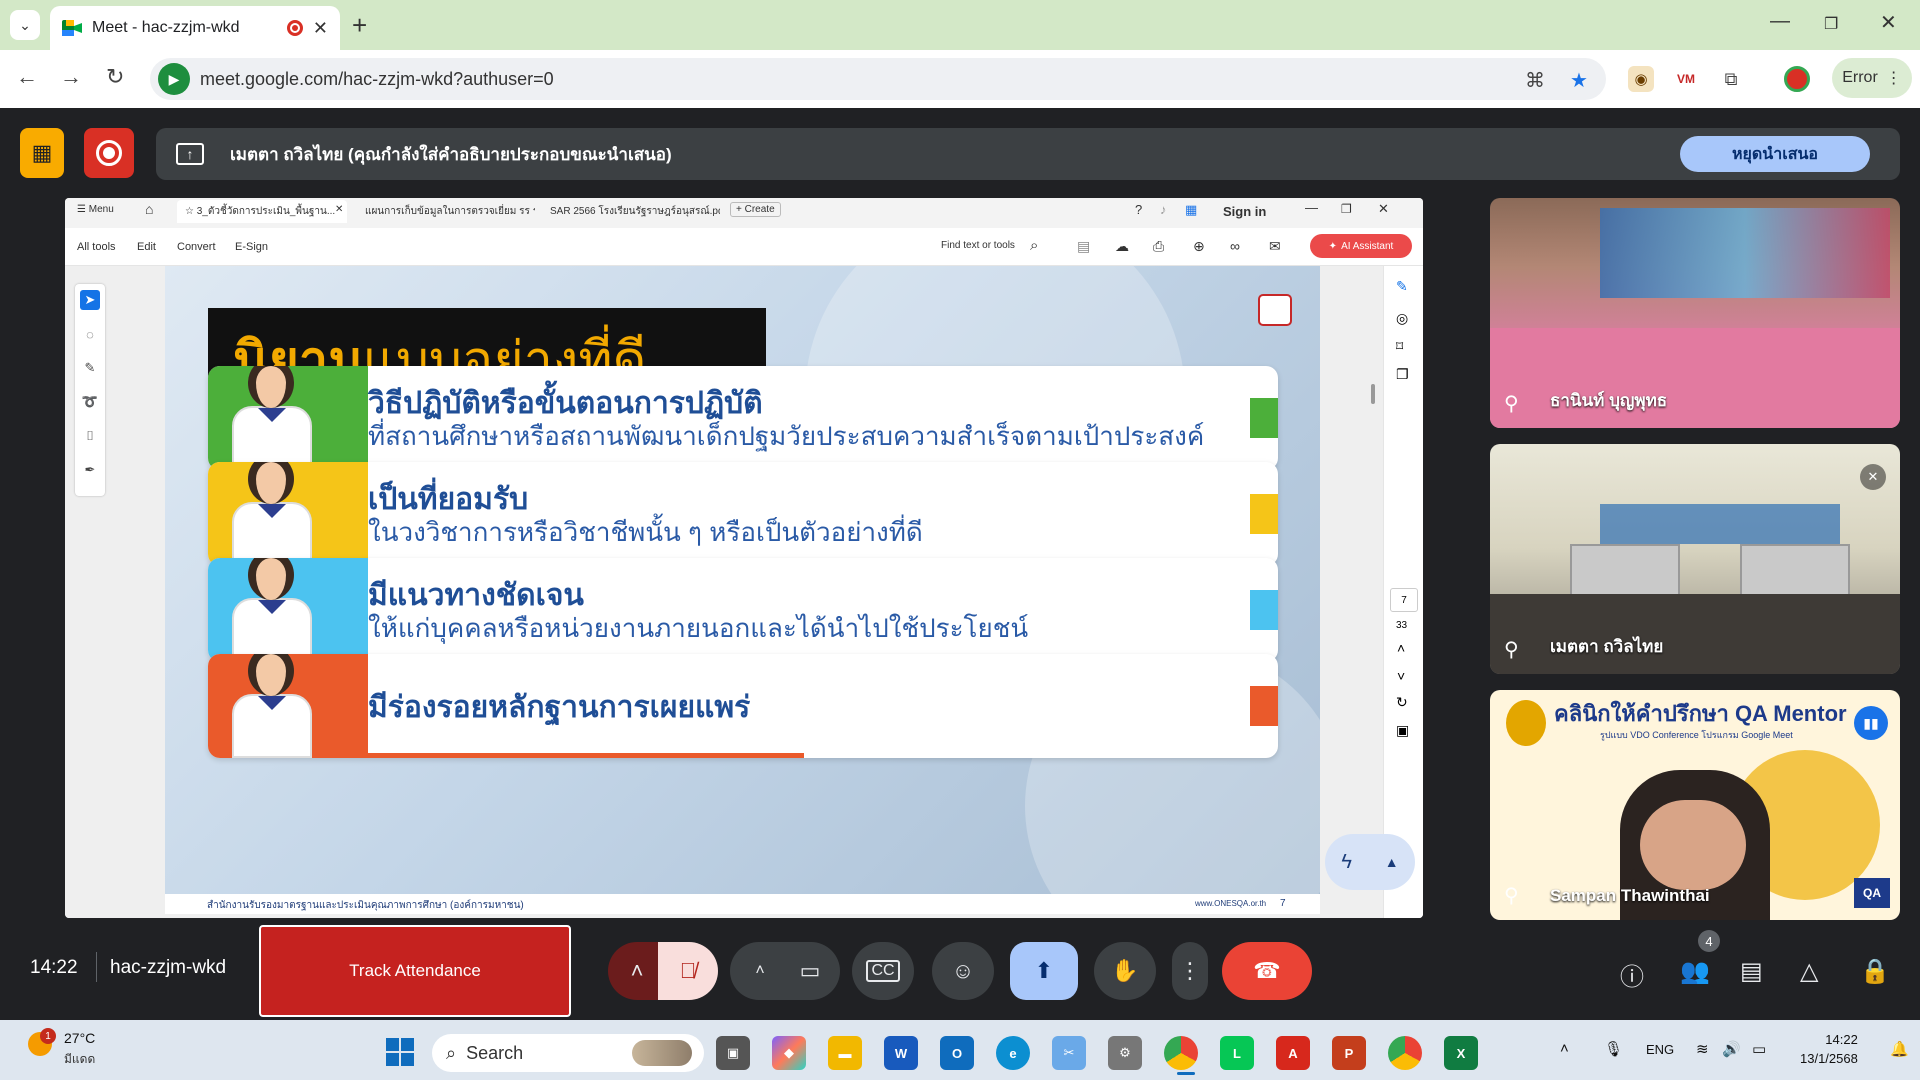 The width and height of the screenshot is (1920, 1080). Describe the element at coordinates (90, 436) in the screenshot. I see `text-box-icon: ⌷` at that location.